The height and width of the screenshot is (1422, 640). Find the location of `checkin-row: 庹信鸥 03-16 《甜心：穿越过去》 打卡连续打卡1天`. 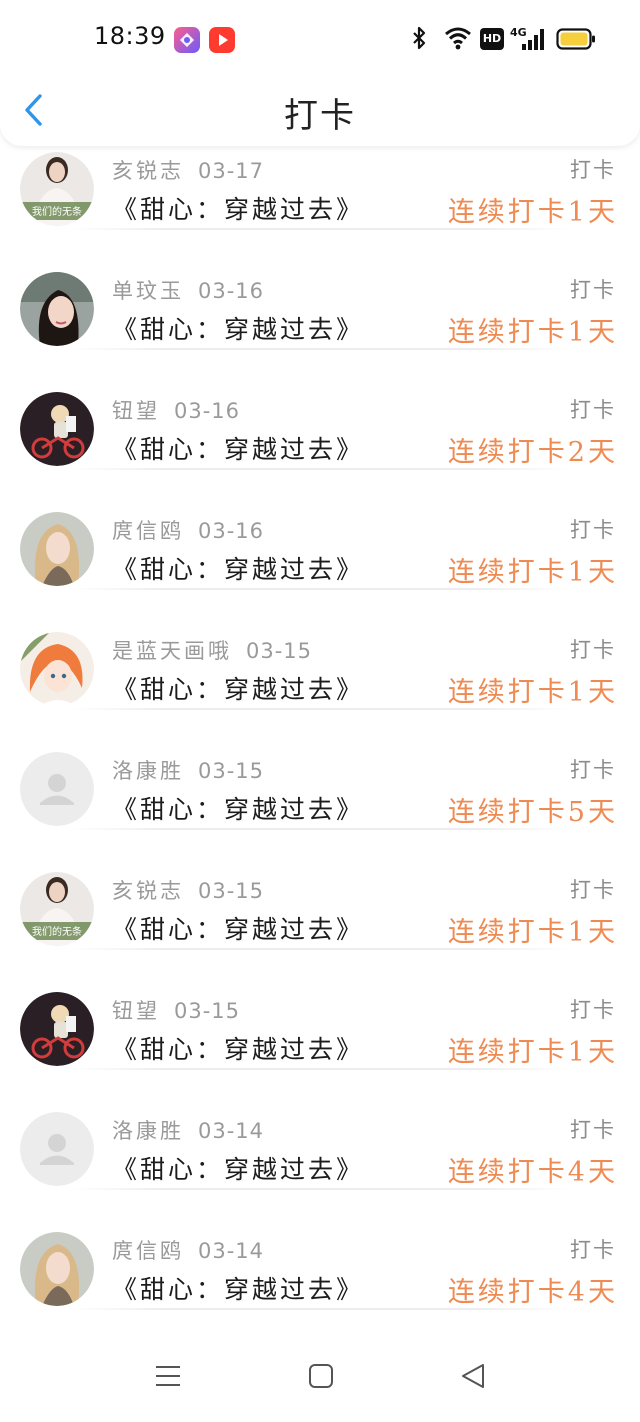

checkin-row: 庹信鸥 03-16 《甜心：穿越过去》 打卡连续打卡1天 is located at coordinates (320, 530).